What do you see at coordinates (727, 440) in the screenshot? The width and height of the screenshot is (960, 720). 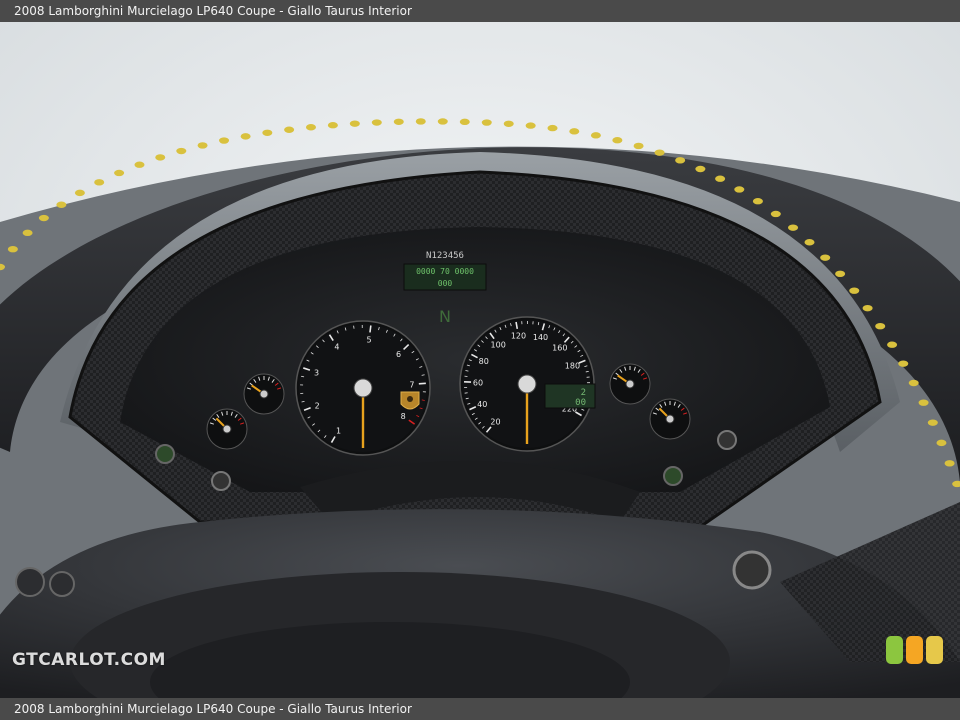 I see `bezel-button-right-upper` at bounding box center [727, 440].